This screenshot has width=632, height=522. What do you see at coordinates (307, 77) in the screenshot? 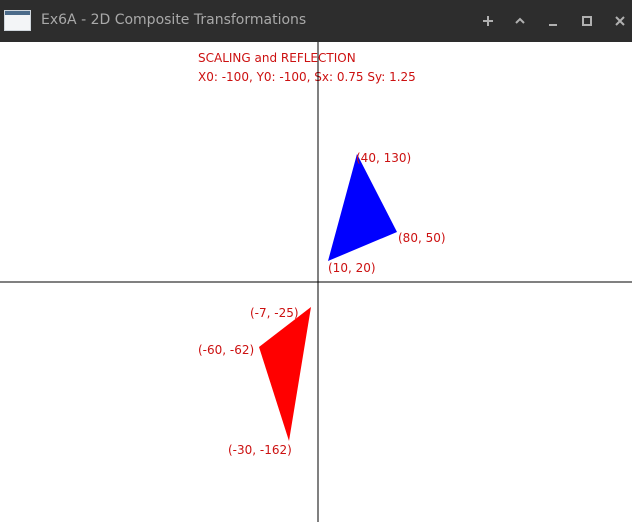
I see `params-text: X0: -100, Y0: -100, Sx: 0.75 Sy: 1.25` at bounding box center [307, 77].